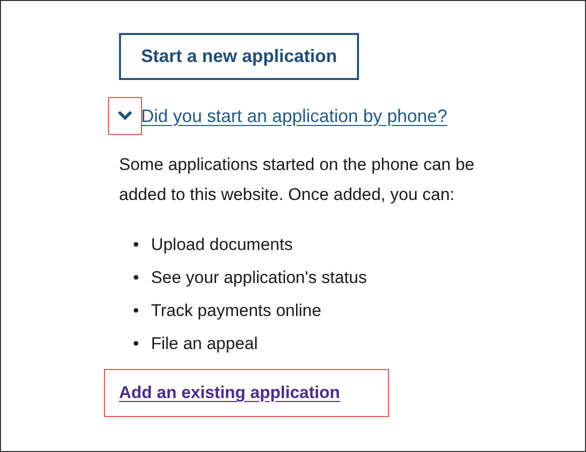 The image size is (586, 452). I want to click on add-application-link: Add an existing application, so click(229, 392).